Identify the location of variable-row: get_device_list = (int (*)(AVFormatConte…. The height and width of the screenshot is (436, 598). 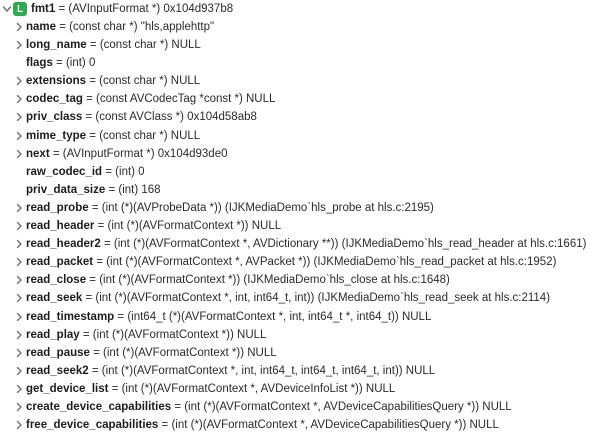
(299, 389).